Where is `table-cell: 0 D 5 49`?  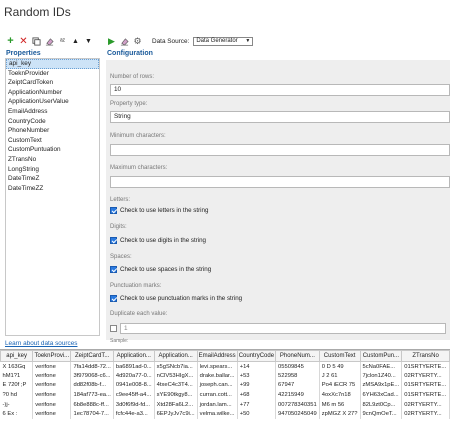
table-cell: 0 D 5 49 is located at coordinates (340, 366).